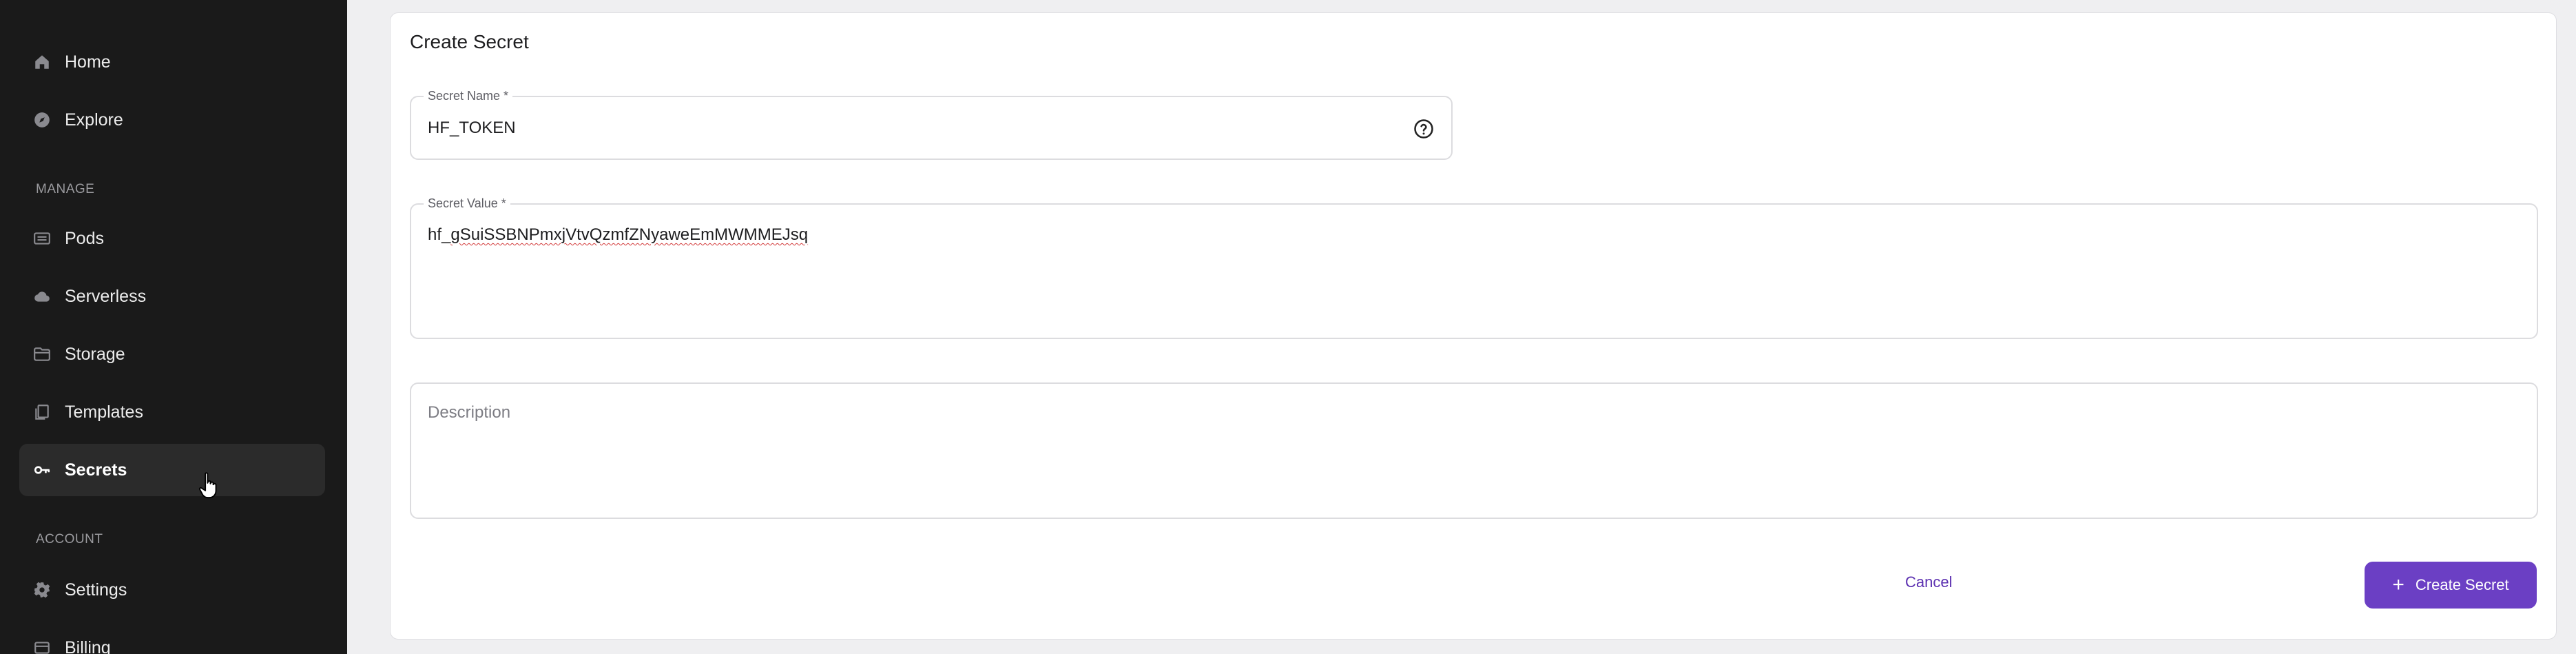 This screenshot has width=2576, height=654. Describe the element at coordinates (468, 95) in the screenshot. I see `secret-name-label: Secret Name *` at that location.